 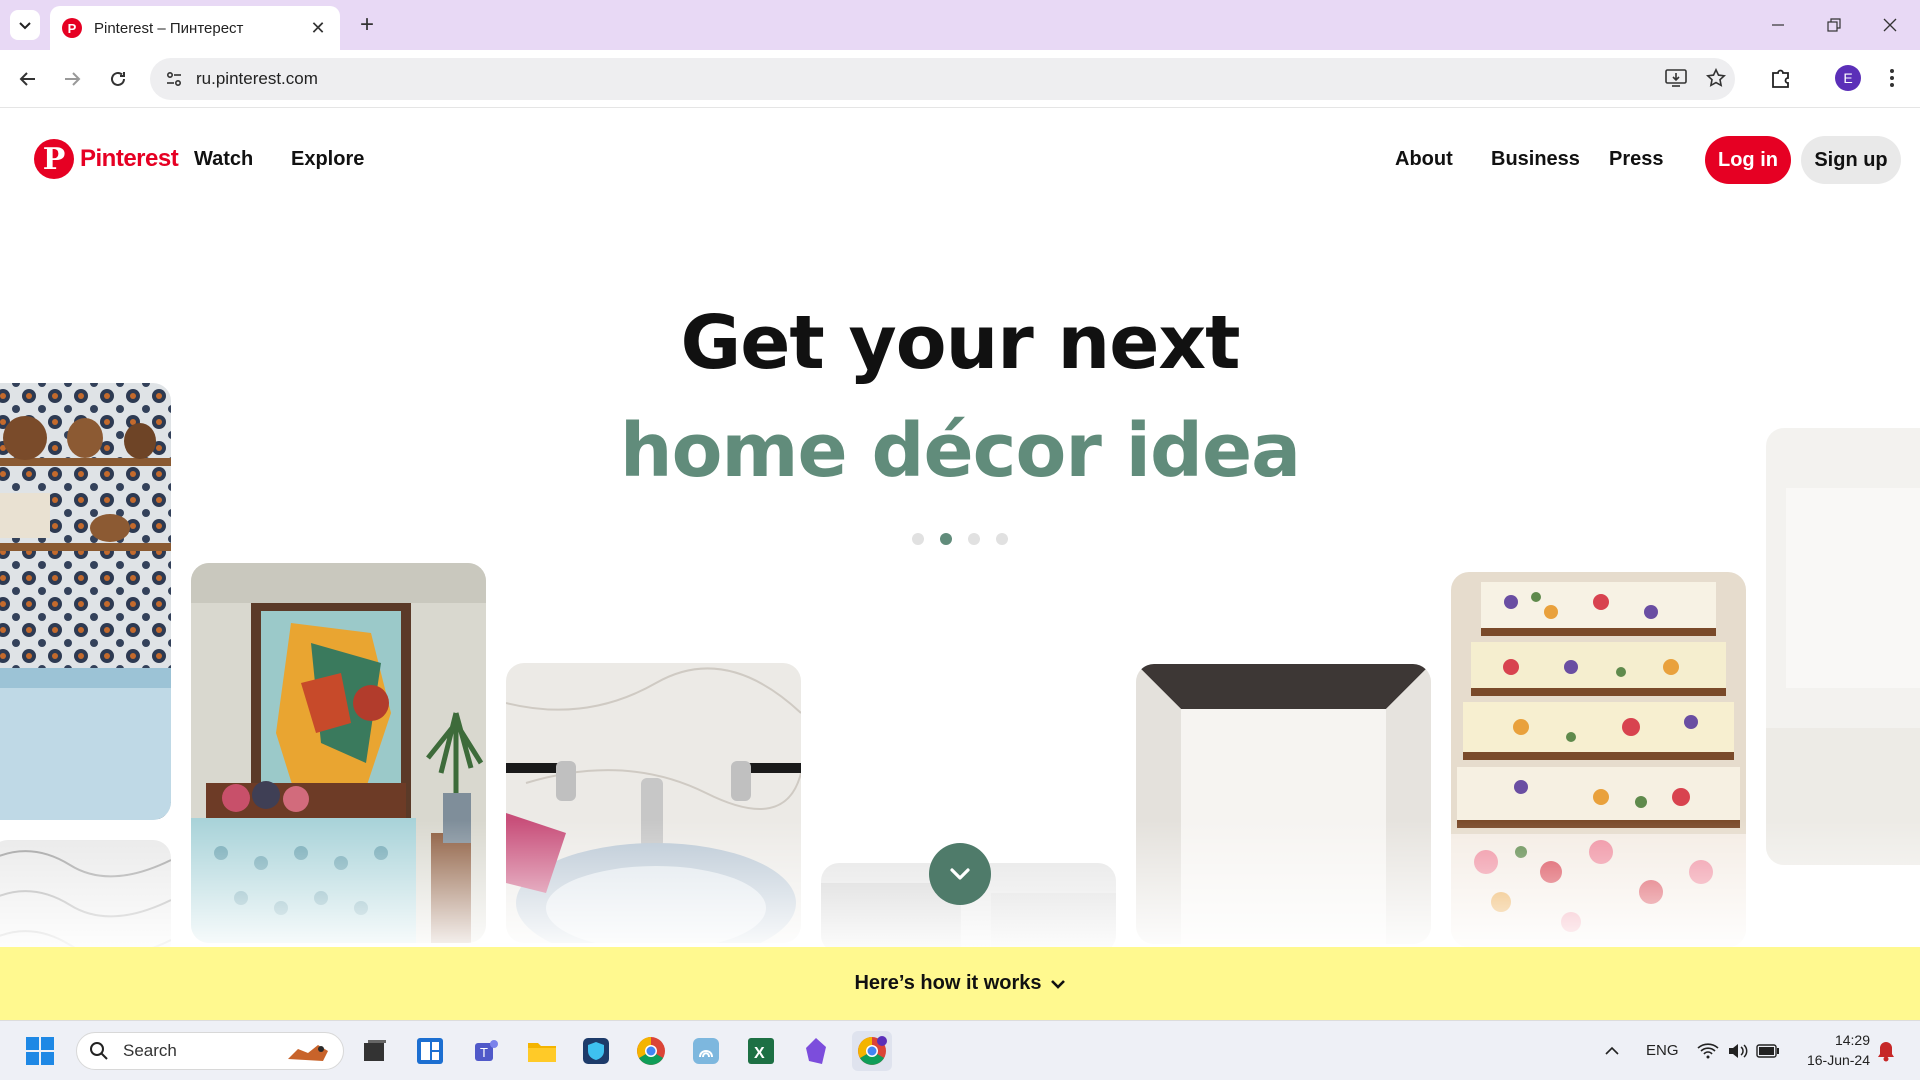 I want to click on url-text: ru.pinterest.com, so click(x=257, y=78).